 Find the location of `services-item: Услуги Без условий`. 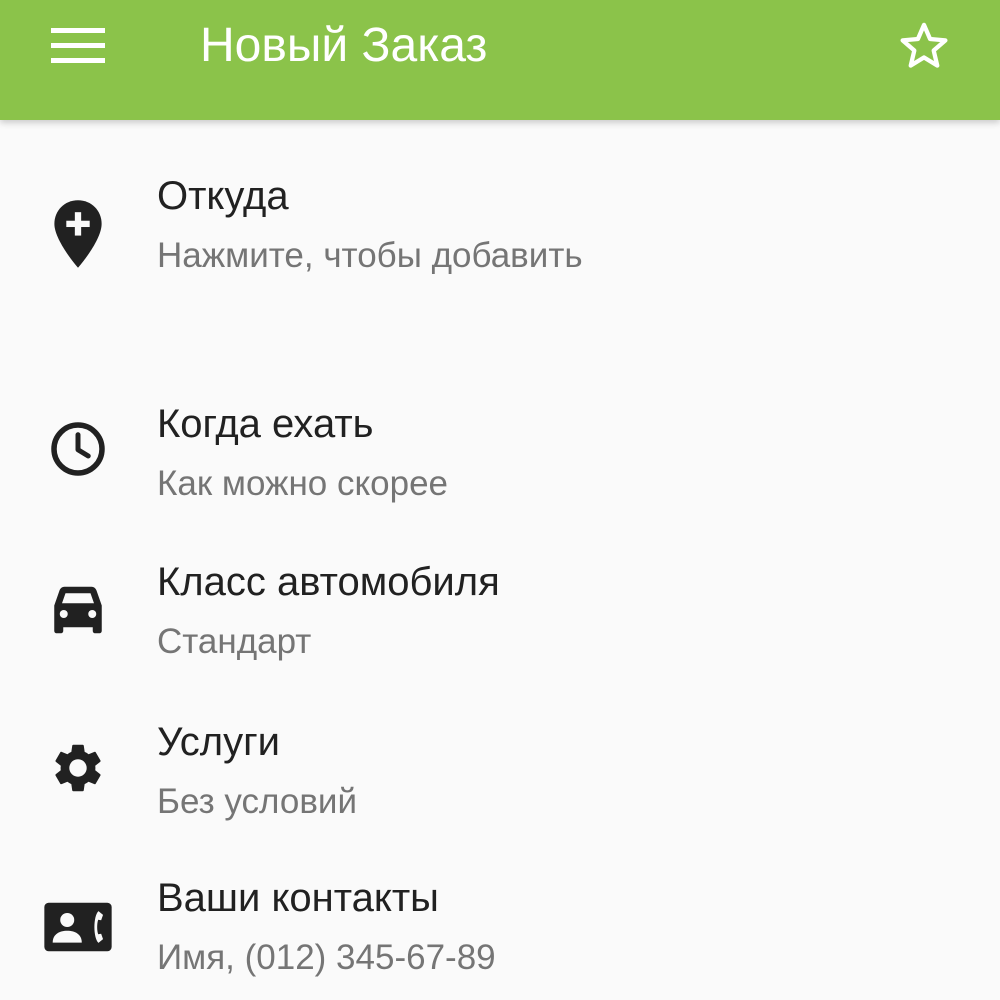

services-item: Услуги Без условий is located at coordinates (500, 773).